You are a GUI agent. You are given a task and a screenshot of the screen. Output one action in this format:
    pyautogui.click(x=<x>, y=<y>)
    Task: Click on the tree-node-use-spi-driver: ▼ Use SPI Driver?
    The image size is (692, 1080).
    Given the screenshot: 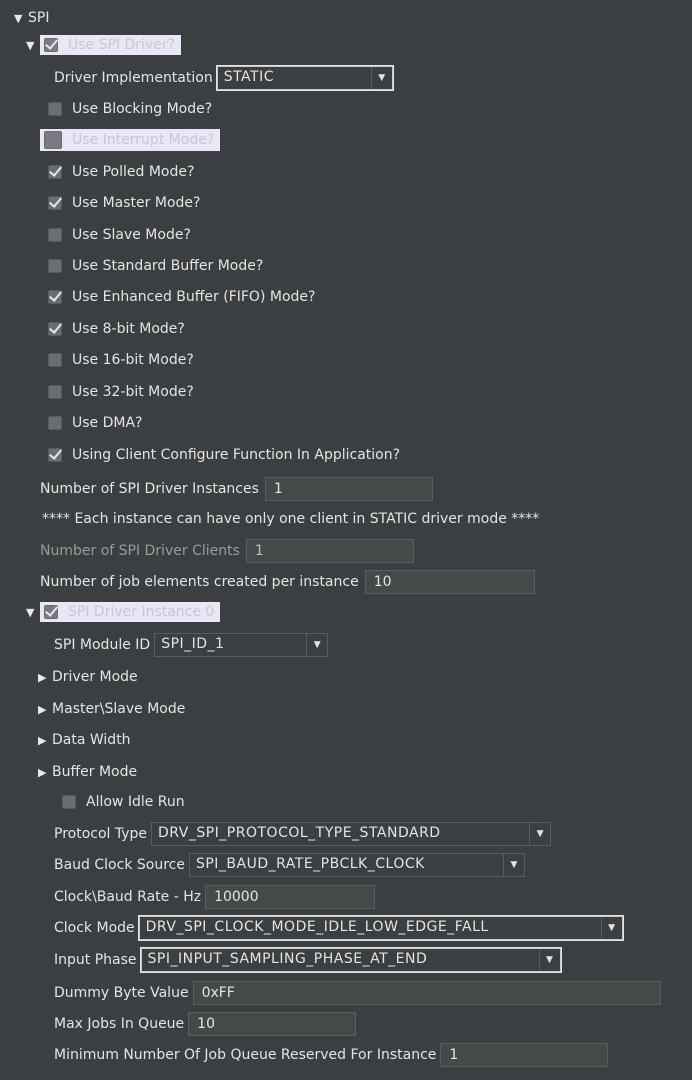 What is the action you would take?
    pyautogui.click(x=104, y=45)
    